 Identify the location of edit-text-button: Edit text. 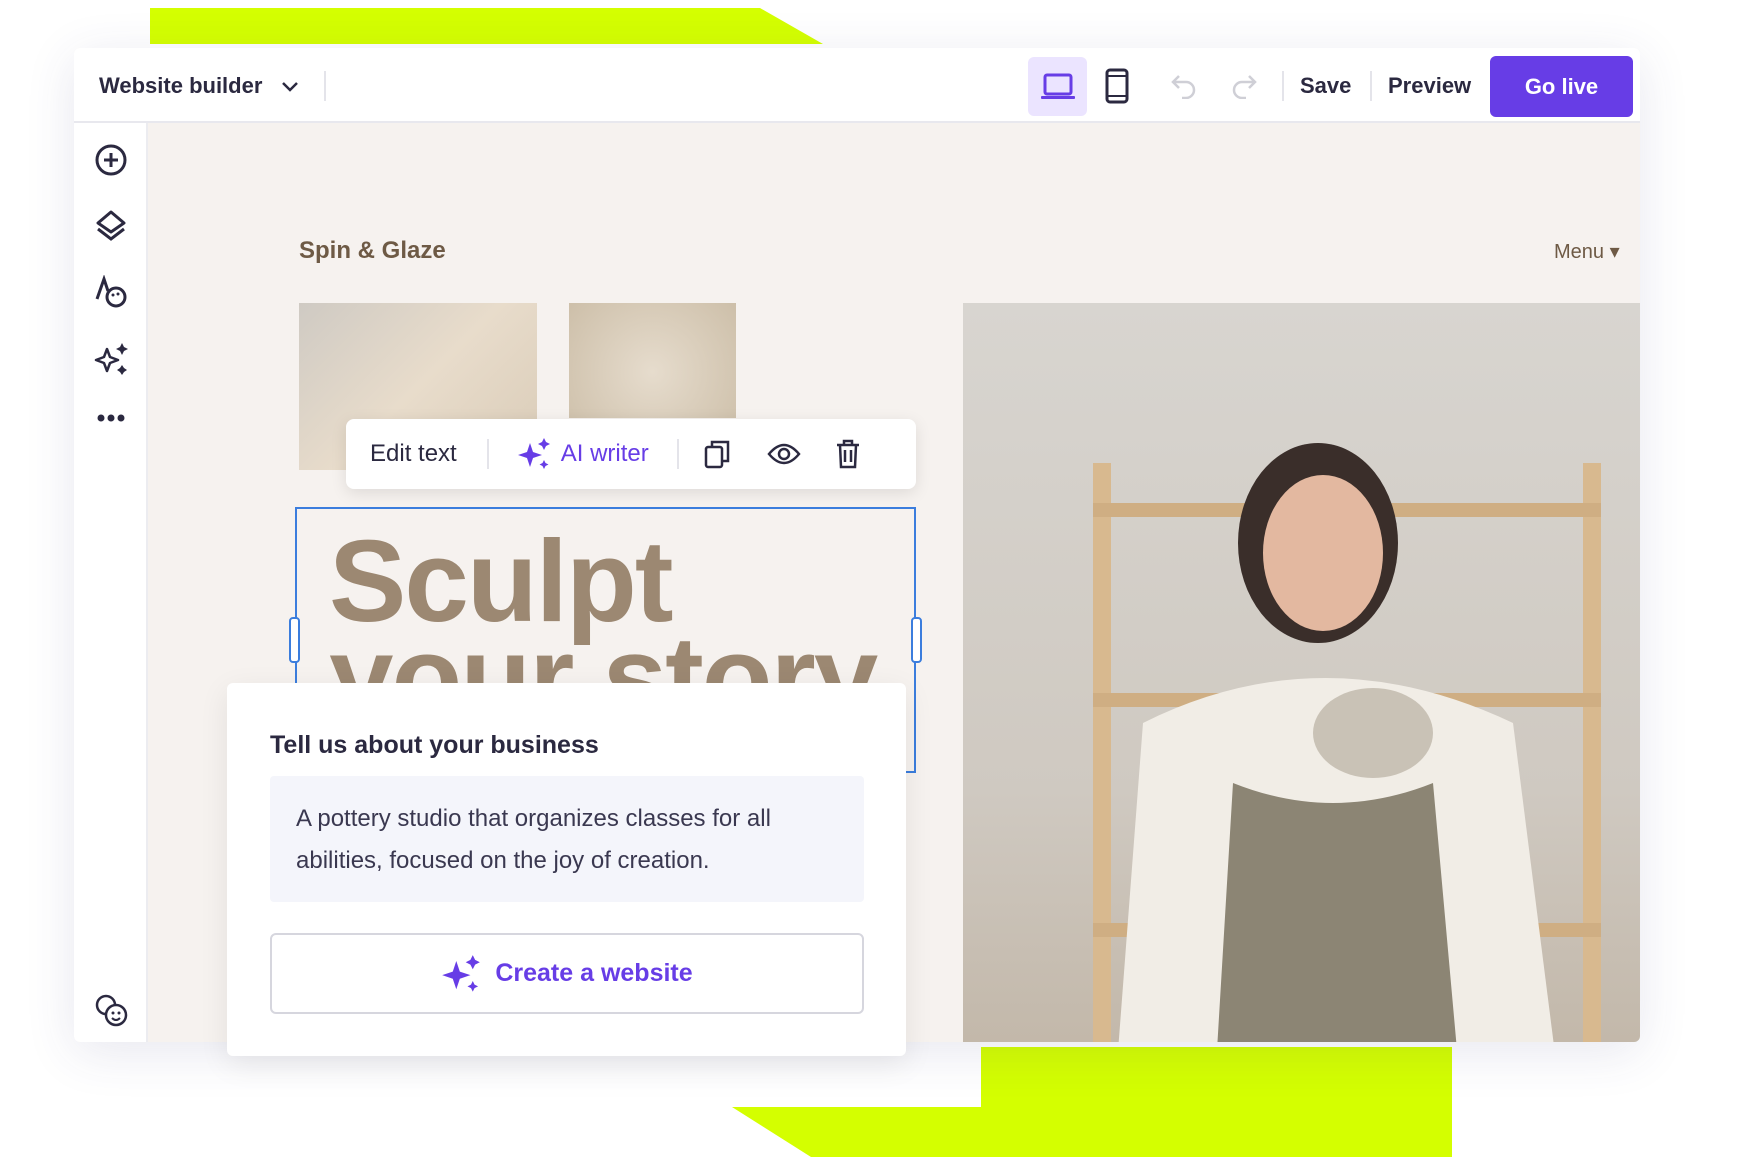
(413, 454).